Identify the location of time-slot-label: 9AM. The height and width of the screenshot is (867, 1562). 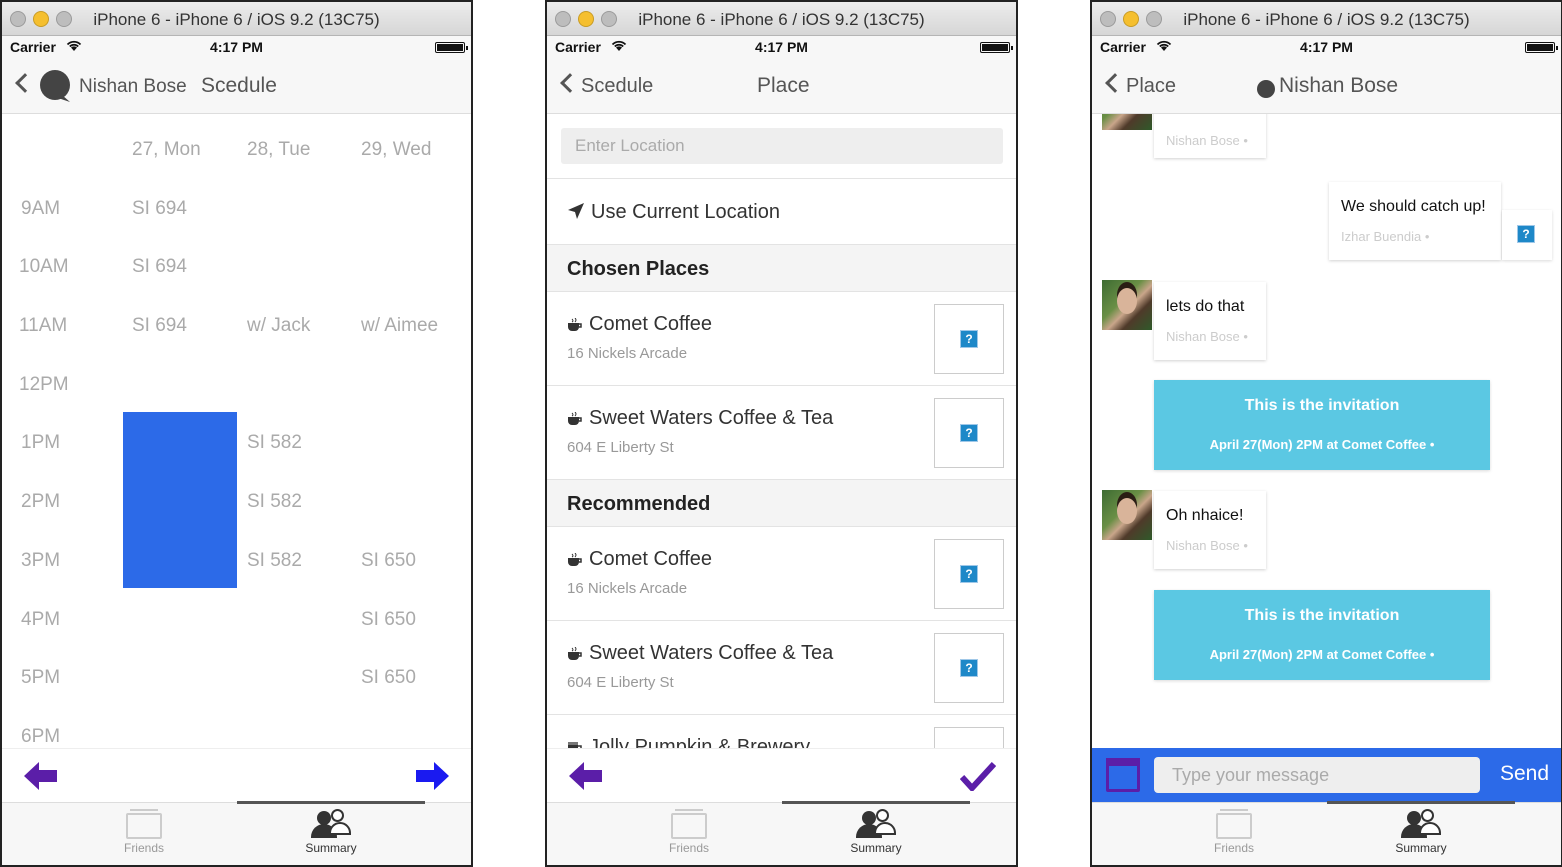
(41, 208).